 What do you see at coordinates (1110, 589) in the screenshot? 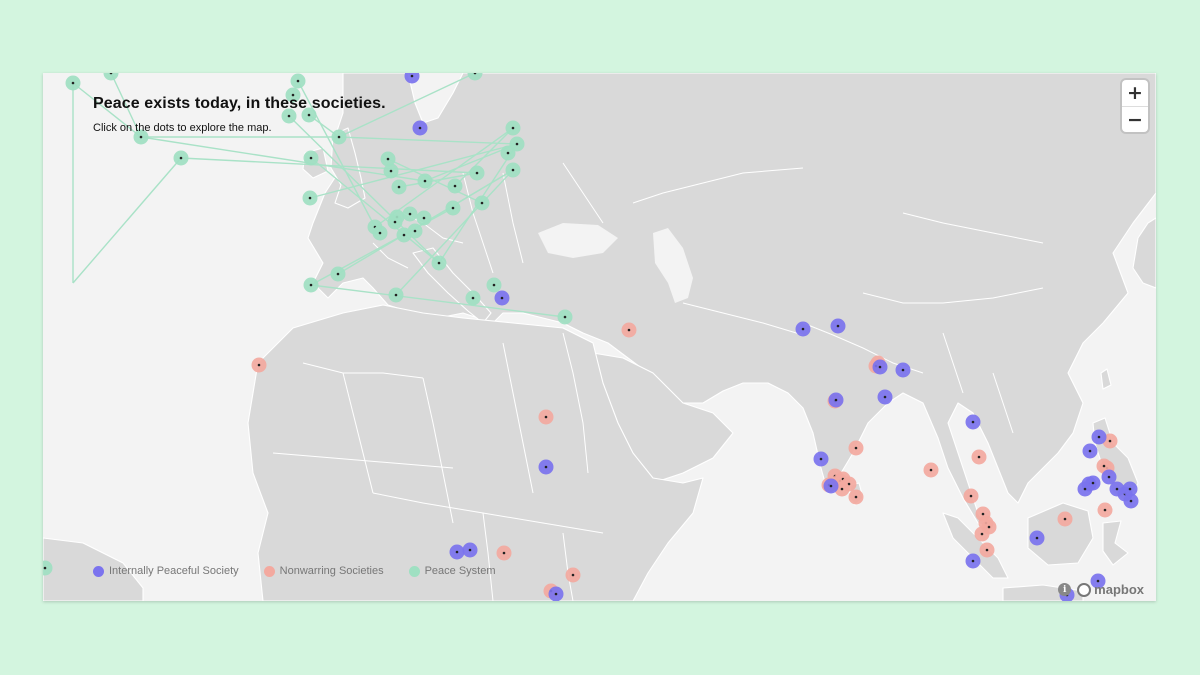
I see `mapbox-logo: mapbox` at bounding box center [1110, 589].